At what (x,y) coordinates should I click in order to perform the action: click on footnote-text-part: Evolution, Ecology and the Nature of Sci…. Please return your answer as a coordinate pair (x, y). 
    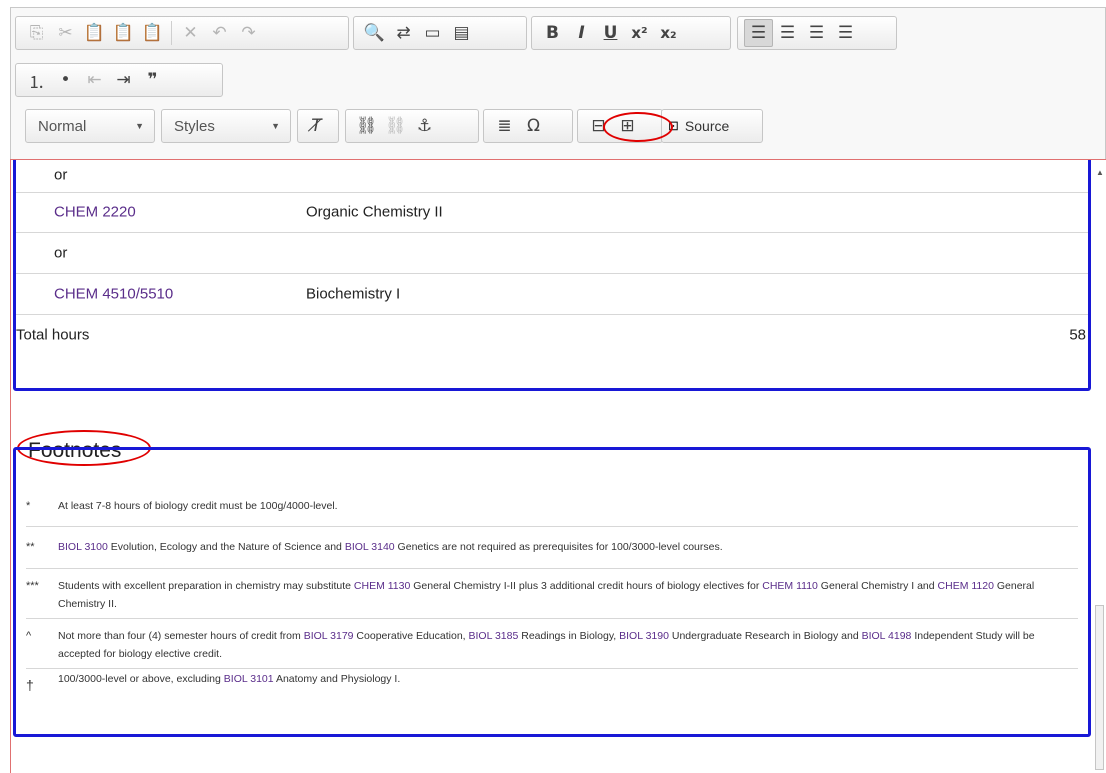
    Looking at the image, I should click on (226, 547).